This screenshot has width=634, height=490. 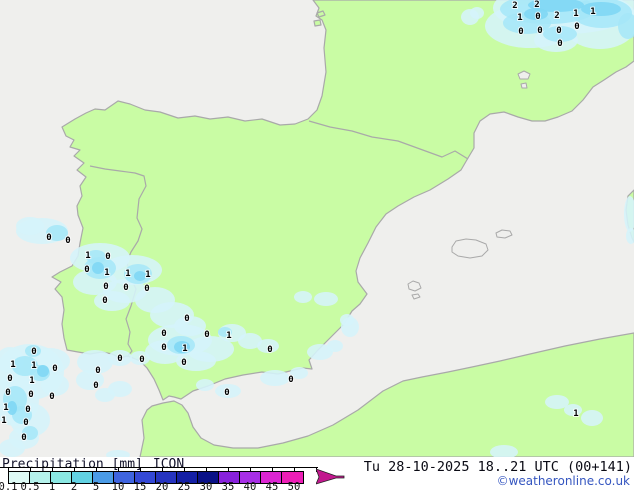 What do you see at coordinates (127, 464) in the screenshot?
I see `legend-units: [mm]` at bounding box center [127, 464].